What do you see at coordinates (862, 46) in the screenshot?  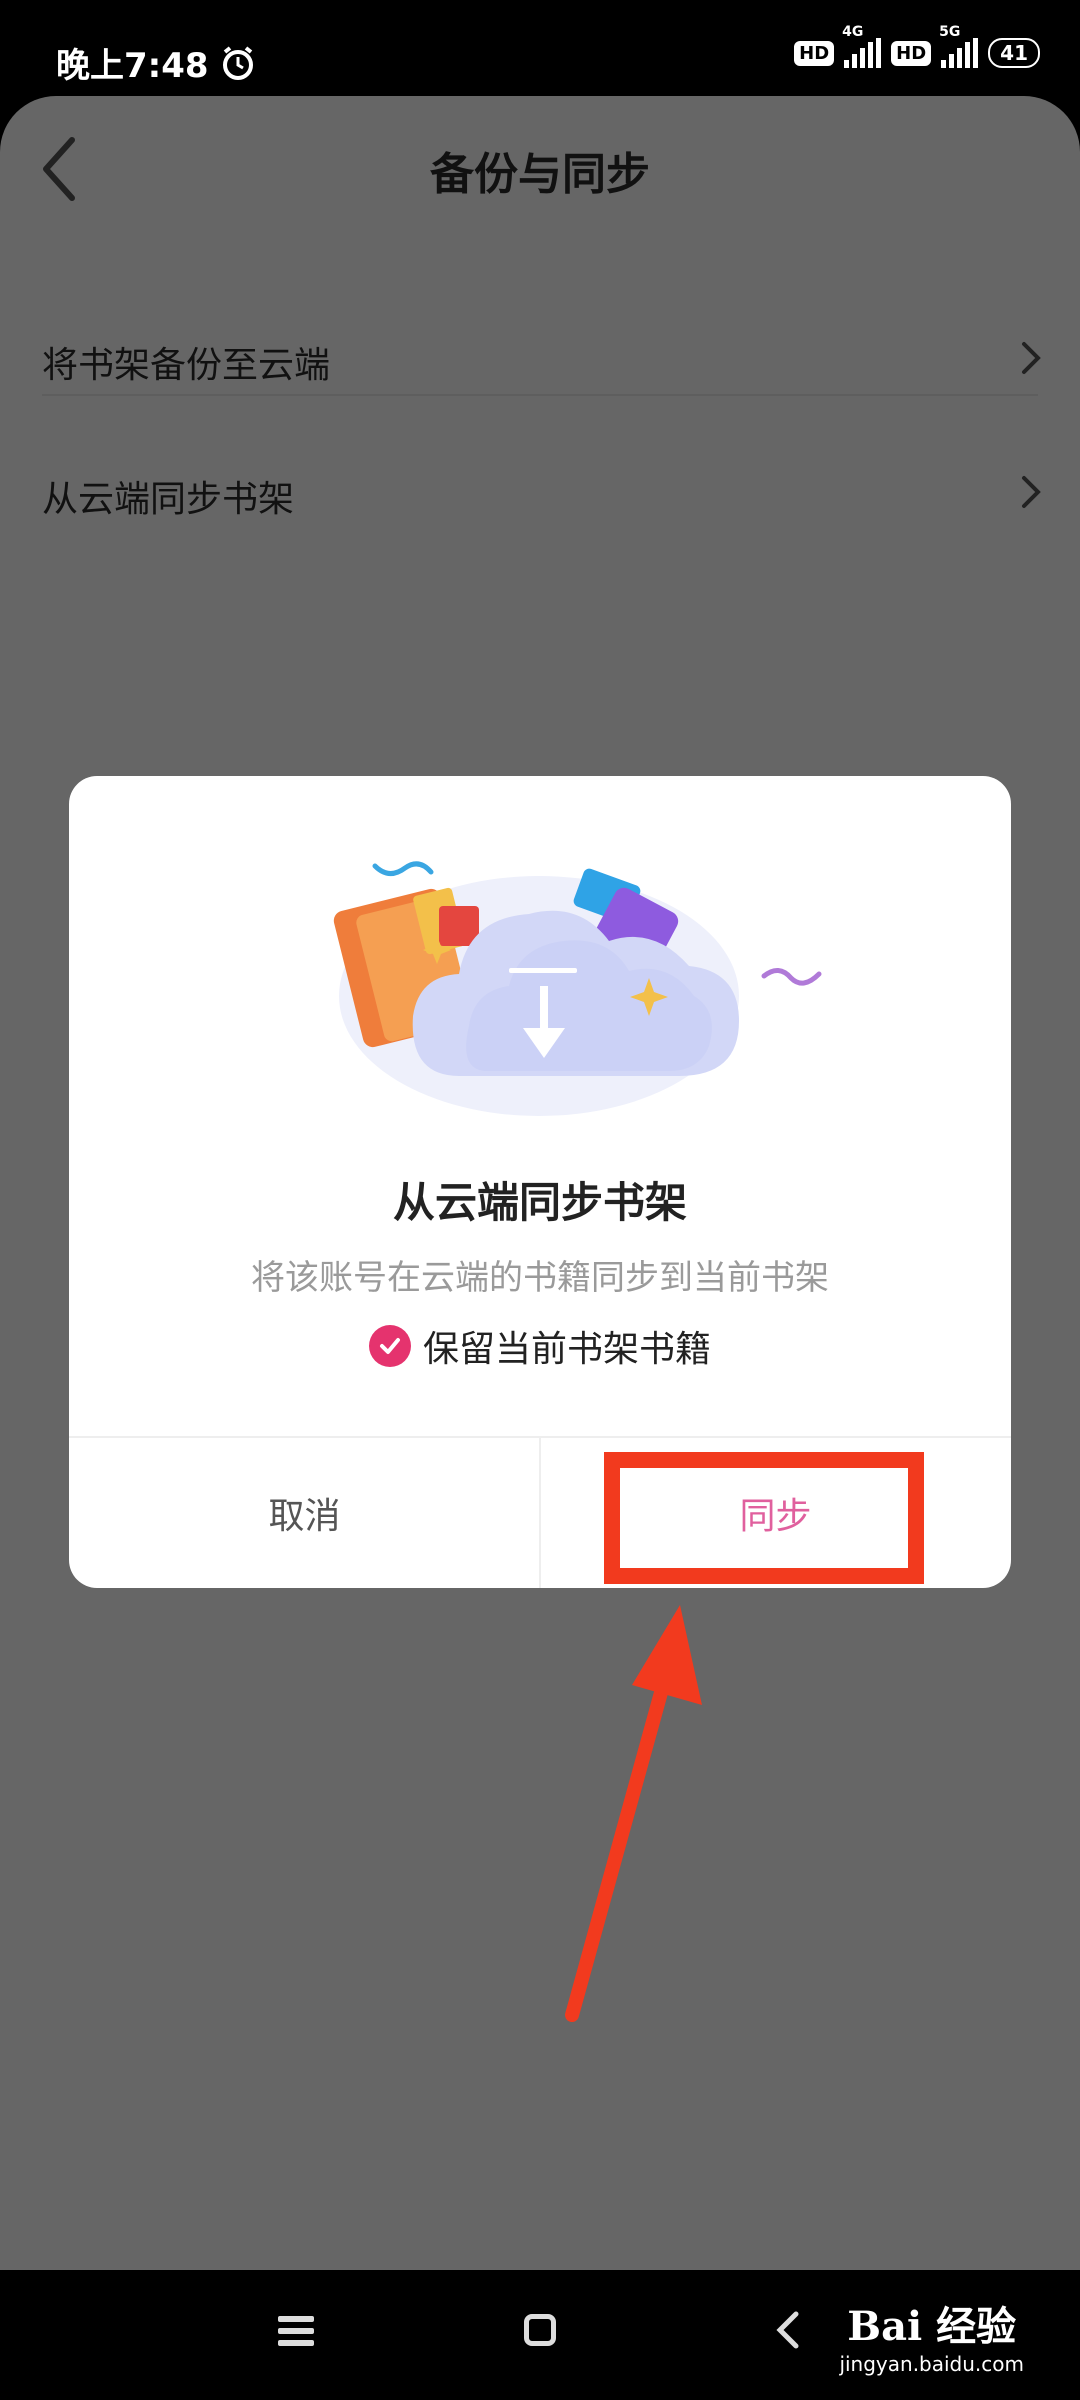 I see `signal-4g-icon: 4G` at bounding box center [862, 46].